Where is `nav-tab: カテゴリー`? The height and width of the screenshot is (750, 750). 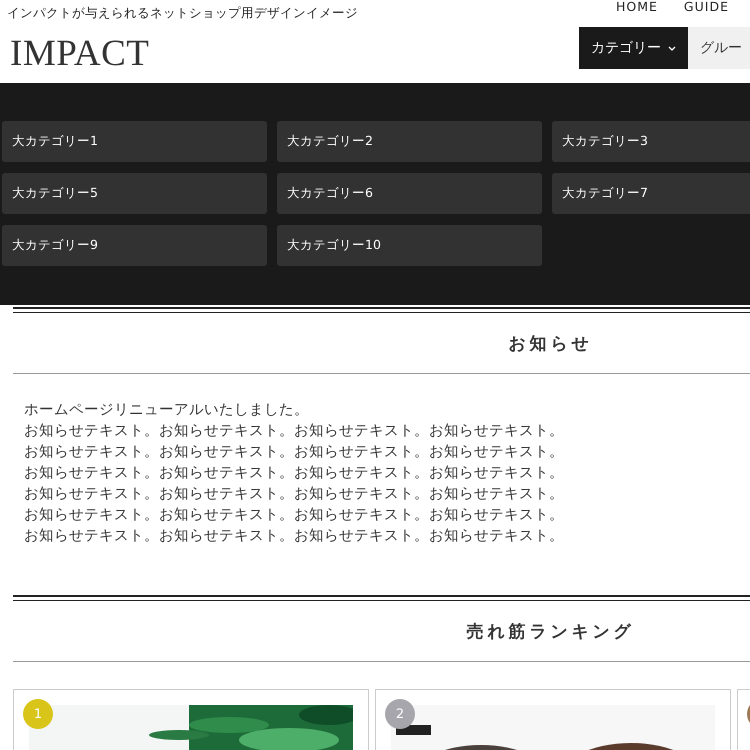
nav-tab: カテゴリー is located at coordinates (633, 48).